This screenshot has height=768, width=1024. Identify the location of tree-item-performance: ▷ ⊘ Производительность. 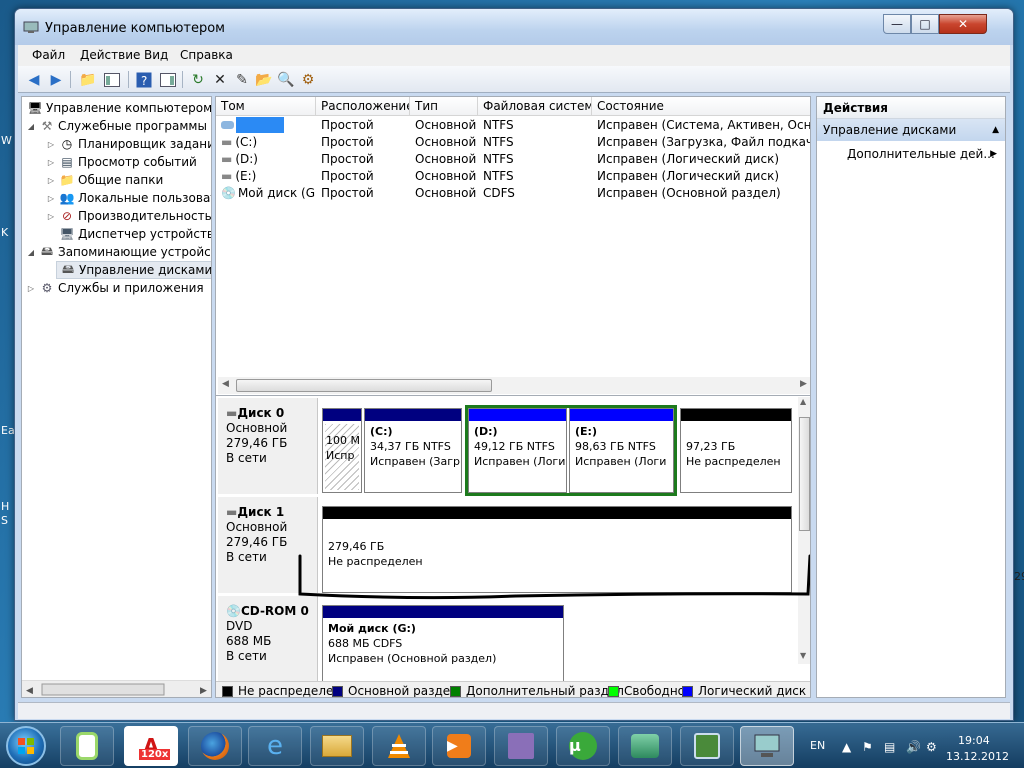
(128, 216).